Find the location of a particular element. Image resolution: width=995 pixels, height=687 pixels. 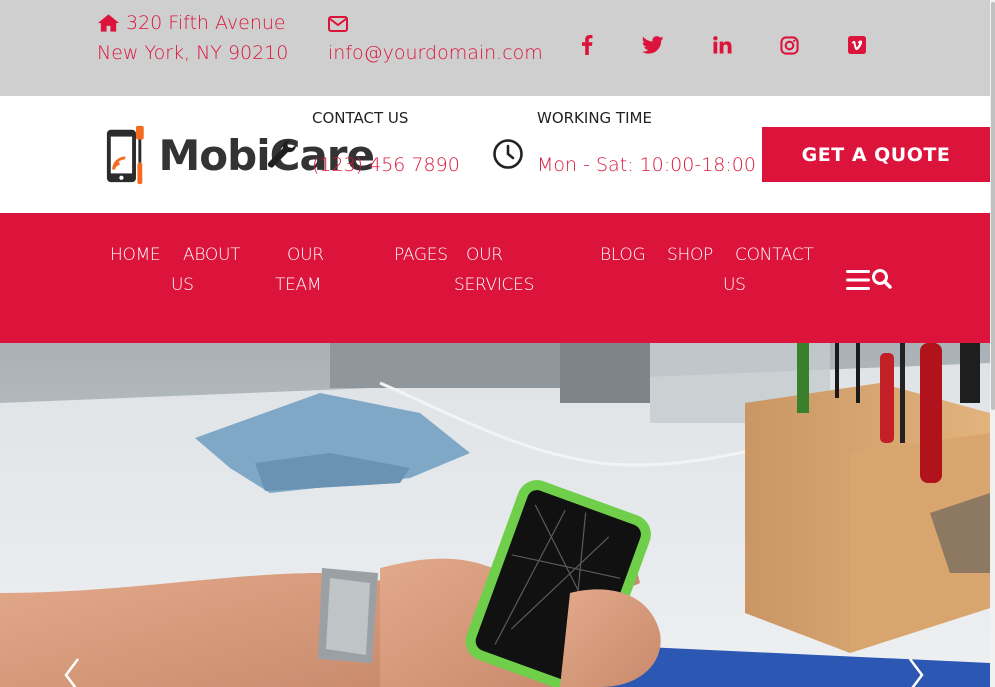

twitter-icon is located at coordinates (653, 45).